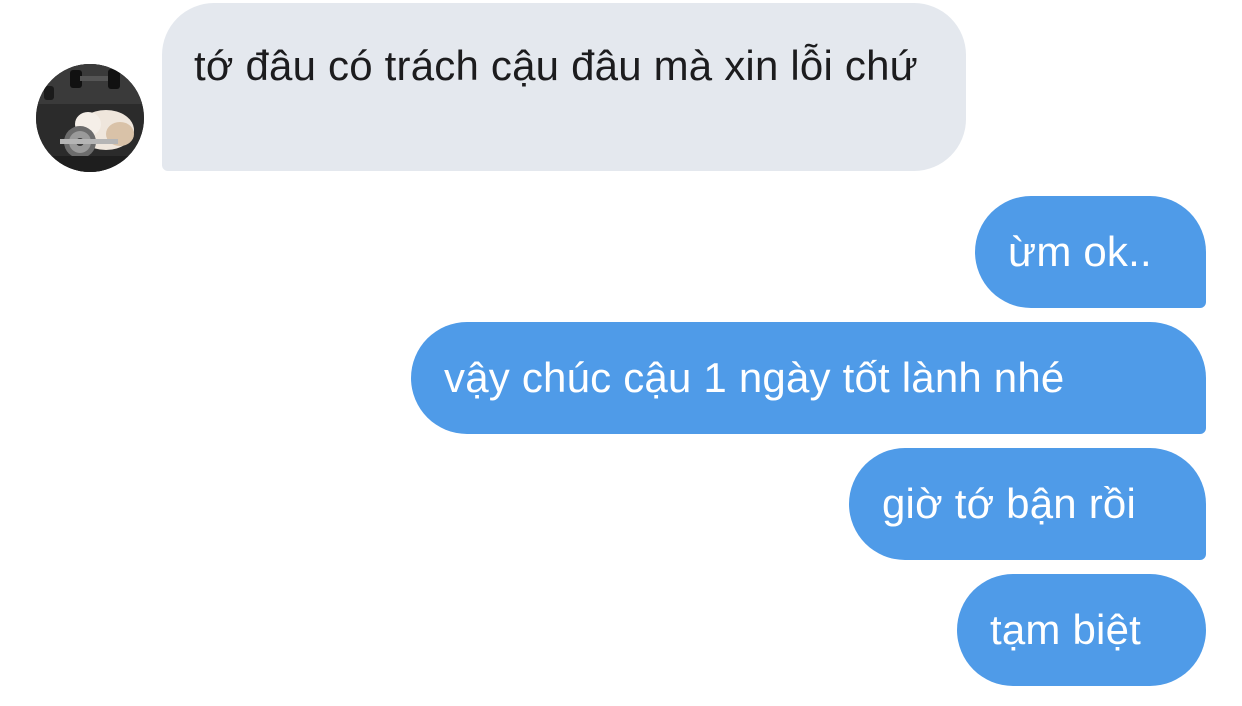 The height and width of the screenshot is (706, 1242). Describe the element at coordinates (1065, 629) in the screenshot. I see `outgoing-message-text: tạm biệt` at that location.